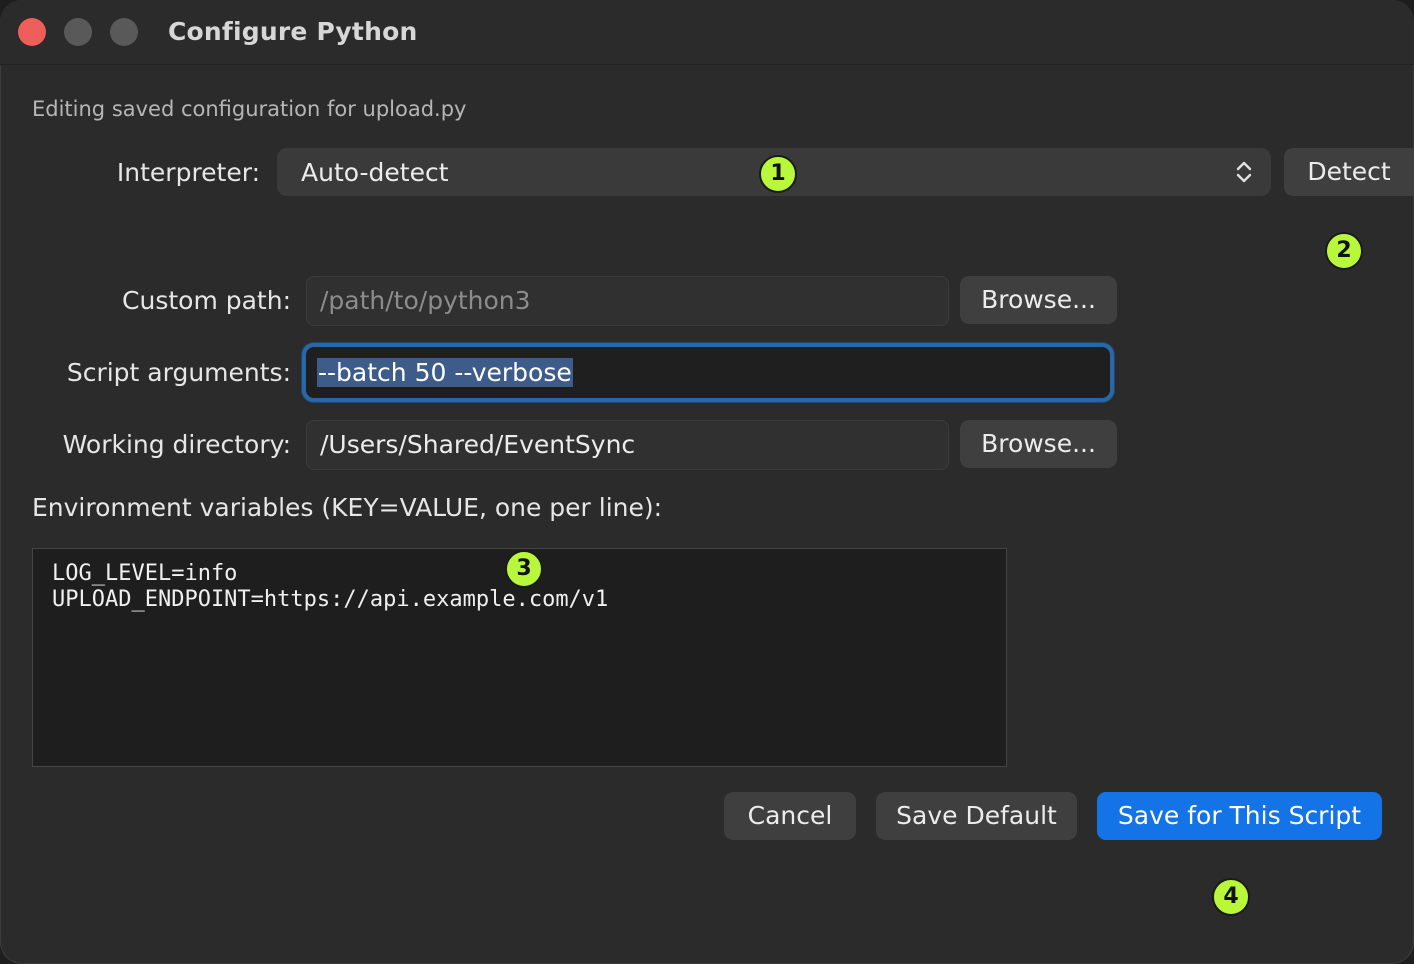 This screenshot has height=964, width=1414. Describe the element at coordinates (778, 174) in the screenshot. I see `annotation-badge-1: 1` at that location.